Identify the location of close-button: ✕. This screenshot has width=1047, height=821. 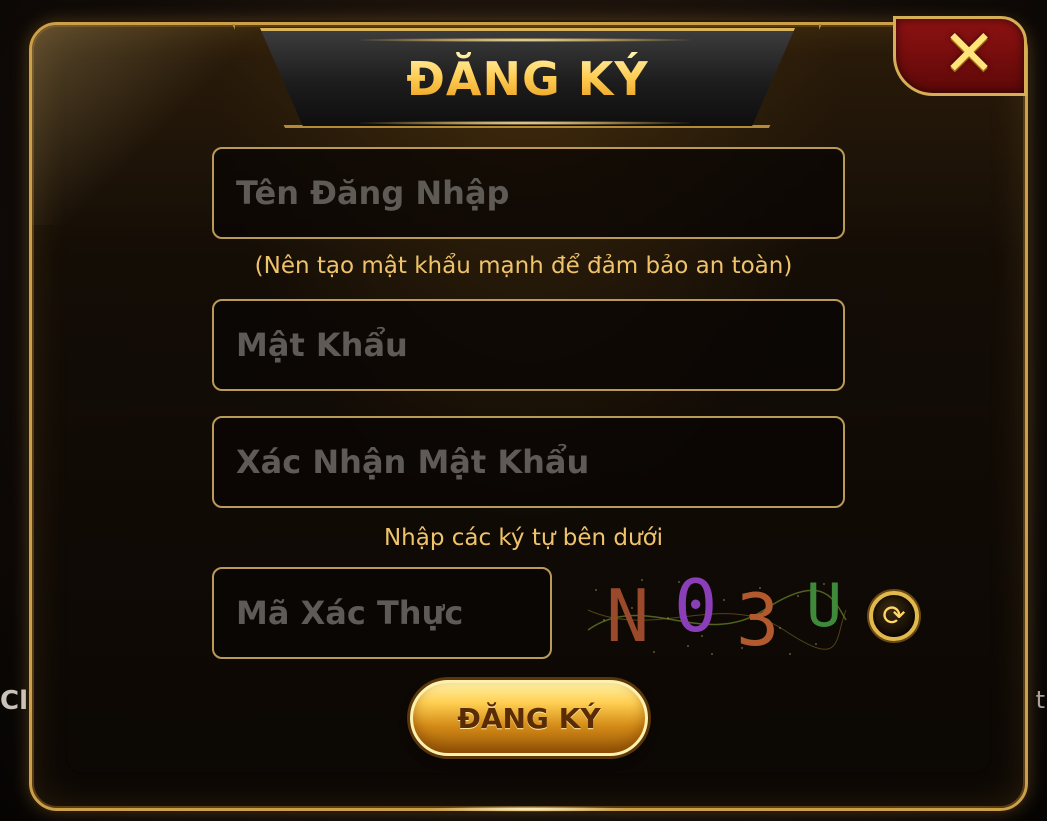
(960, 56).